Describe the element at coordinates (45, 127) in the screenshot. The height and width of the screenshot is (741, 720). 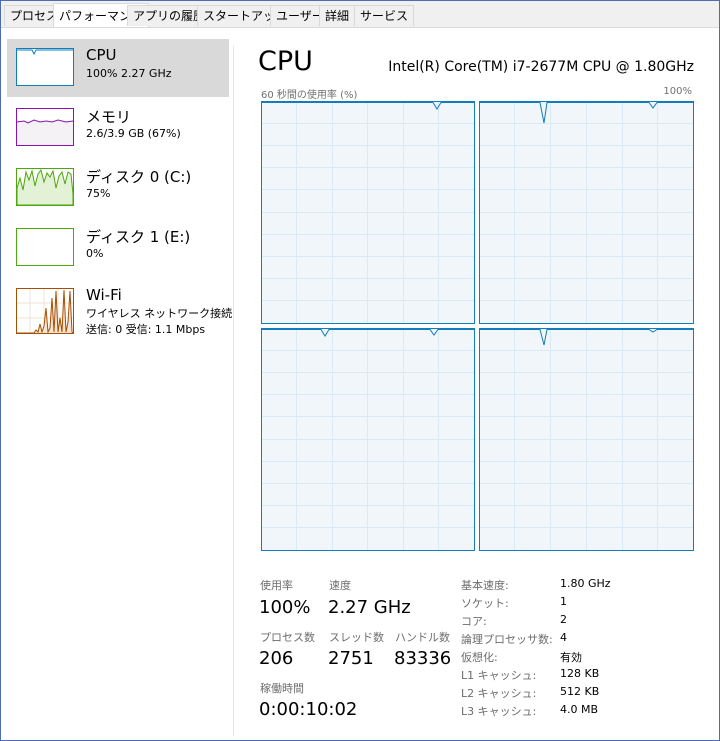
I see `memory-mini-graph-icon` at that location.